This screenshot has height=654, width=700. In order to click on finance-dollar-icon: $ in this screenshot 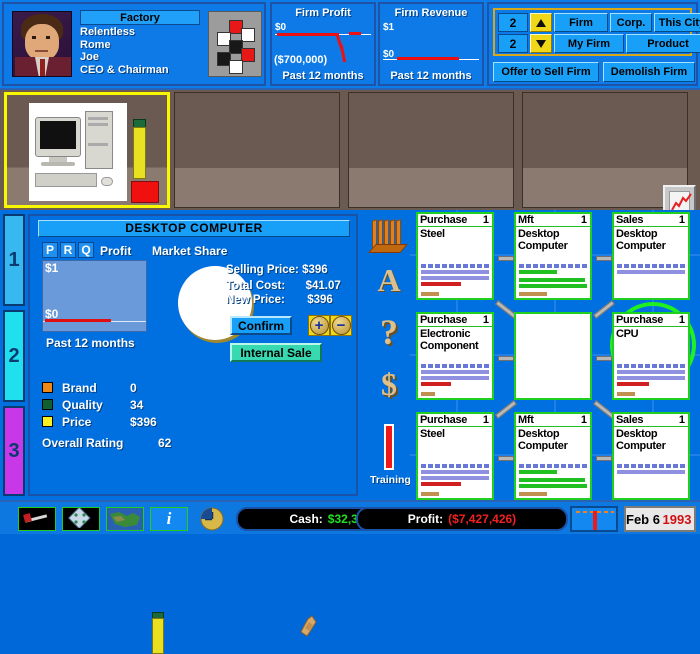, I will do `click(389, 384)`.